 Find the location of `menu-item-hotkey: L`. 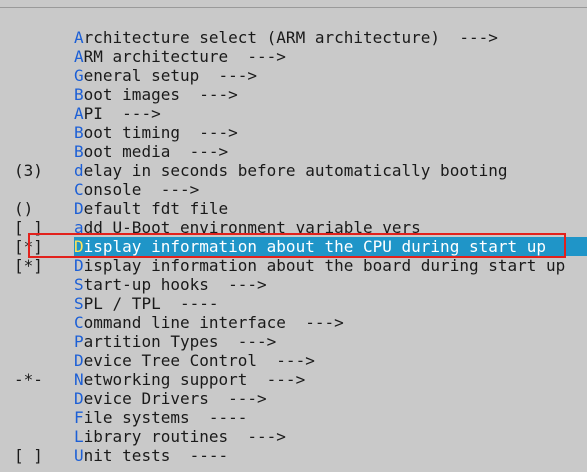

menu-item-hotkey: L is located at coordinates (79, 436).